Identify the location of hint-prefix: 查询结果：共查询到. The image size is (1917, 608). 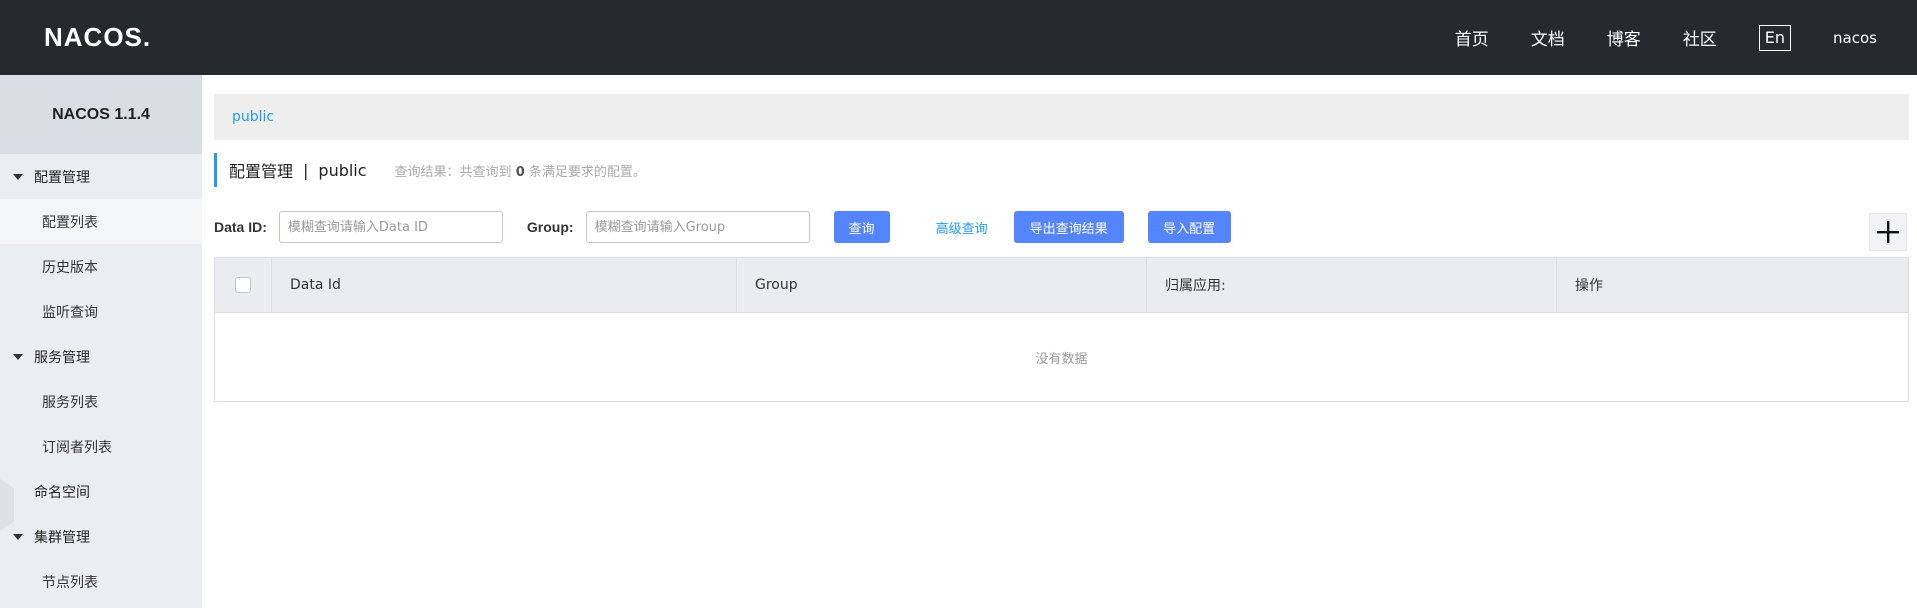
(453, 172).